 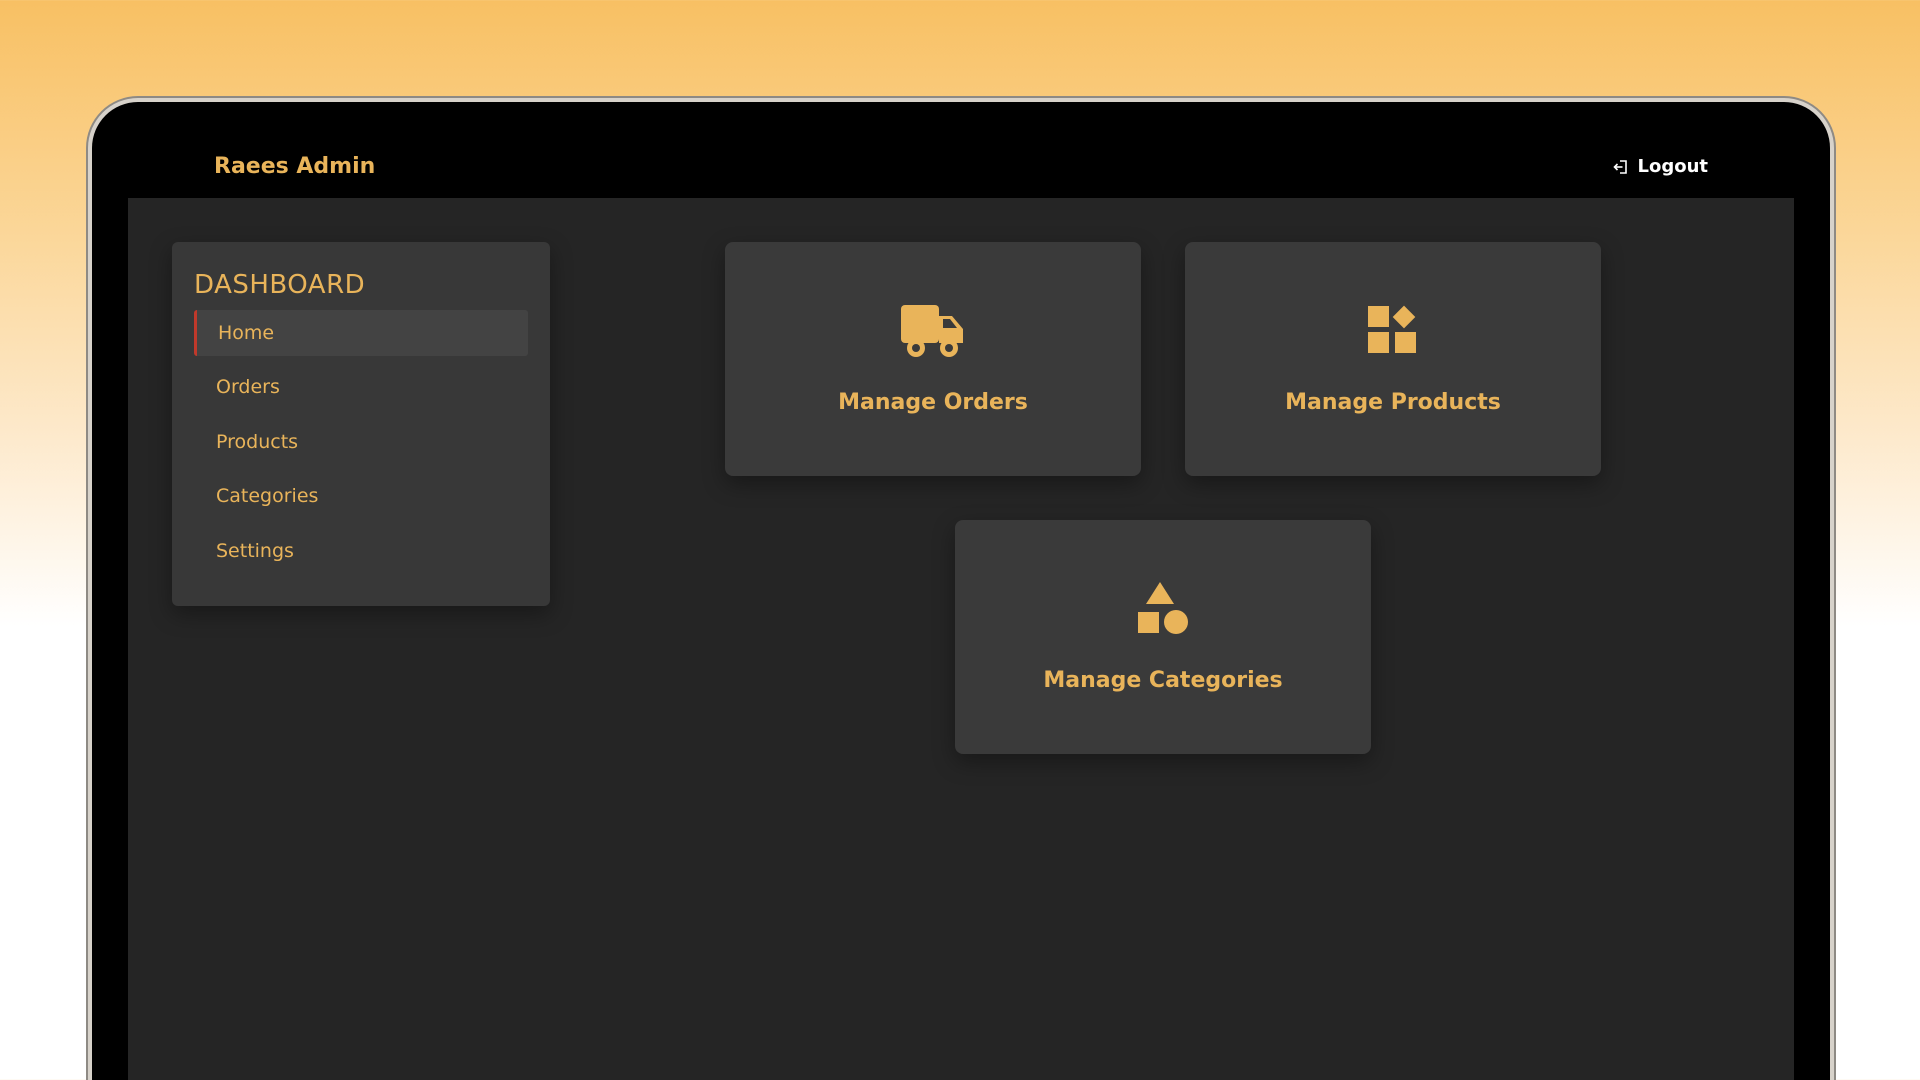 I want to click on logout-icon, so click(x=1621, y=167).